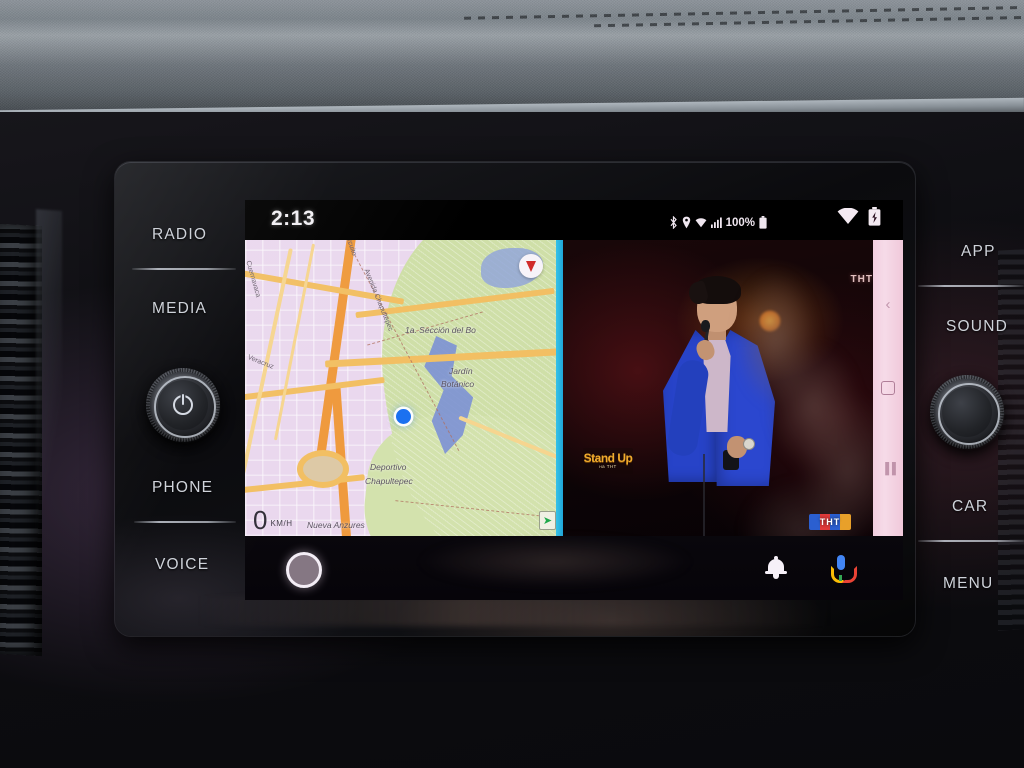  I want to click on home-square-icon, so click(888, 387).